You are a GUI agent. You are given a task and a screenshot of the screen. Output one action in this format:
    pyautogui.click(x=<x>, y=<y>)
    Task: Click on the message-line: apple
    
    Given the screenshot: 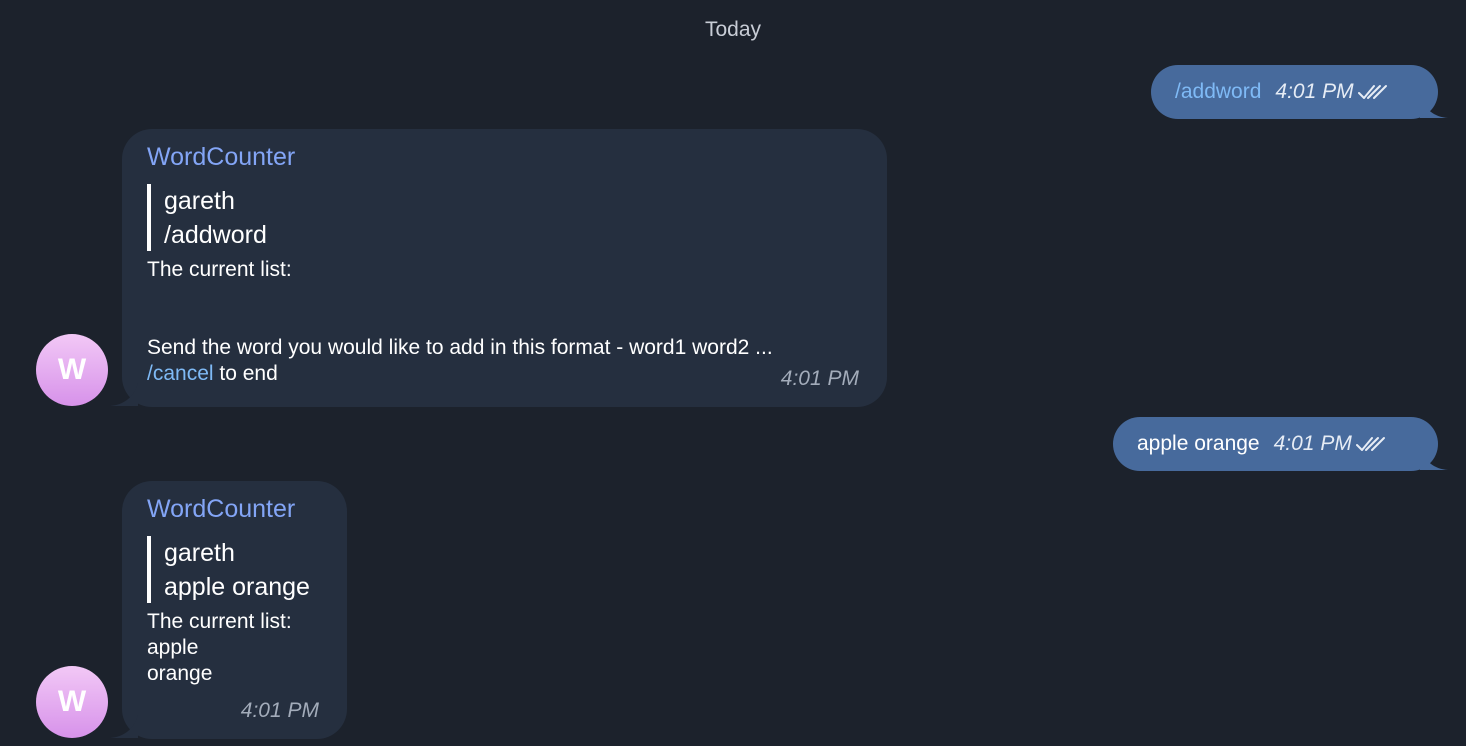 What is the action you would take?
    pyautogui.click(x=173, y=647)
    